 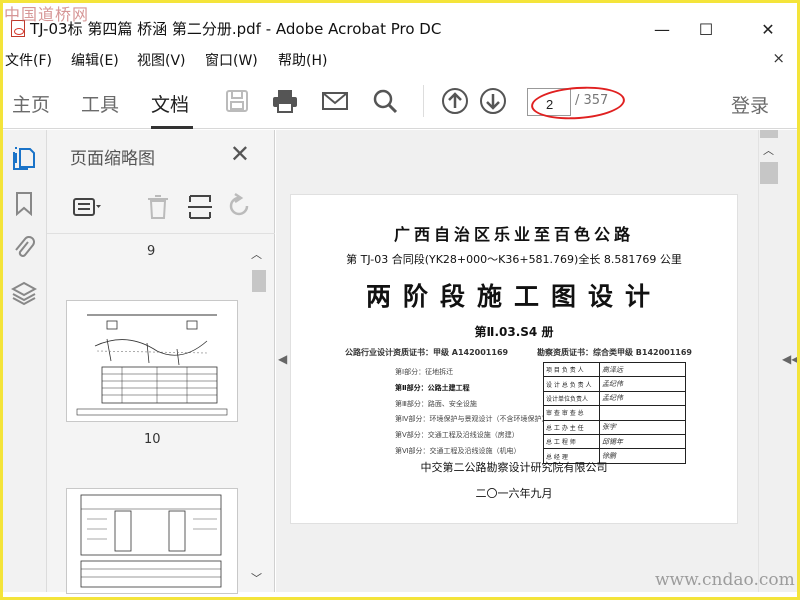 I want to click on doc-part: 第Ⅴ部分：交通工程及沿线设施（房建）, so click(x=457, y=435).